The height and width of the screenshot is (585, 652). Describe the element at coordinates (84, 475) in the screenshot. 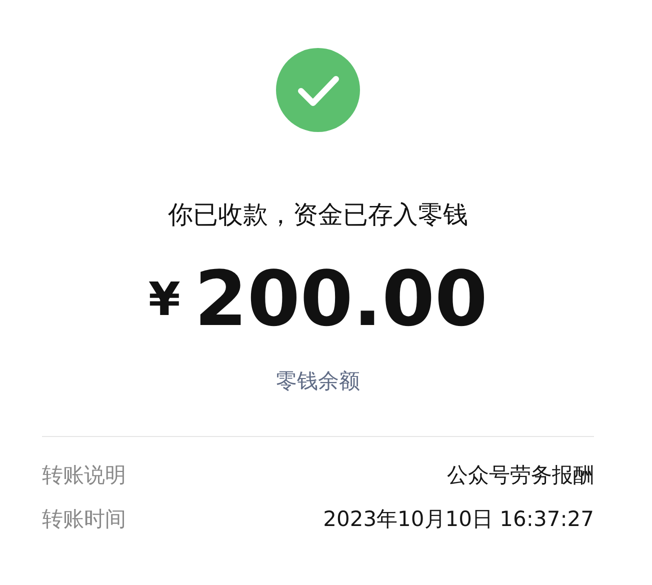

I see `detail-label: 转账说明` at that location.